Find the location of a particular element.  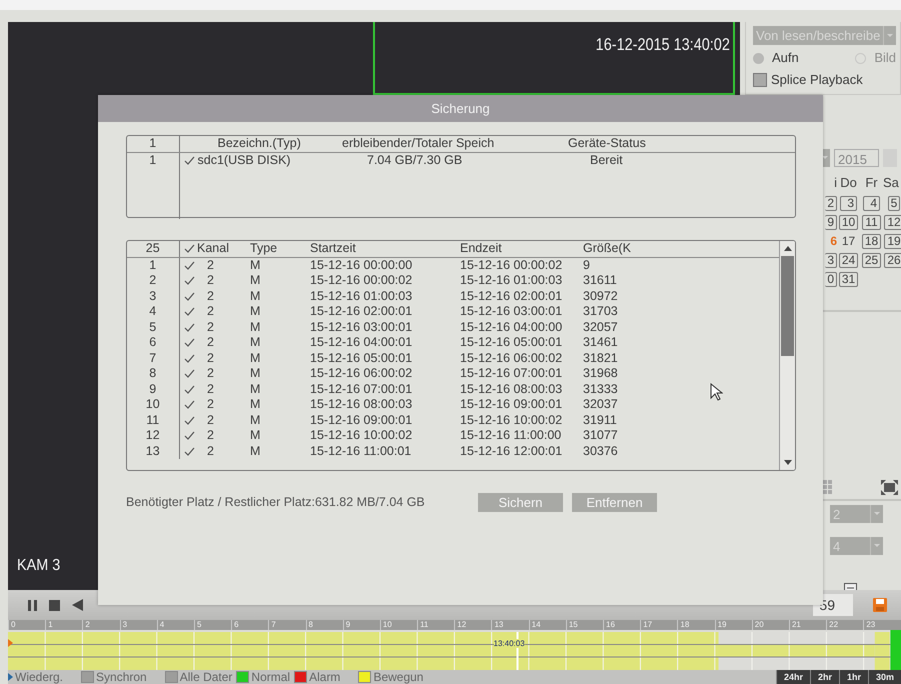

calendar-day: 31 is located at coordinates (848, 279).